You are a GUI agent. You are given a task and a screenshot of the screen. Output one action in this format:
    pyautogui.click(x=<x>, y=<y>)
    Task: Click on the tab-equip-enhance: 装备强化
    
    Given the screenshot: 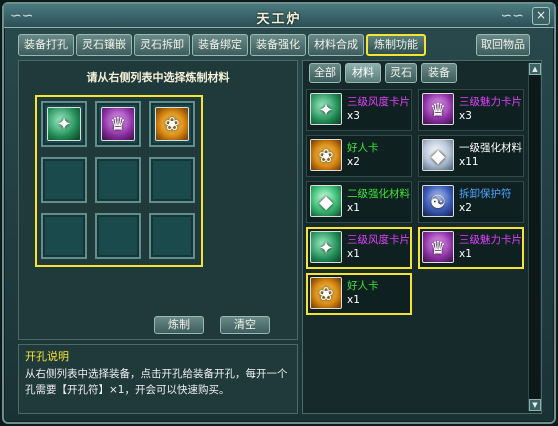 What is the action you would take?
    pyautogui.click(x=278, y=45)
    